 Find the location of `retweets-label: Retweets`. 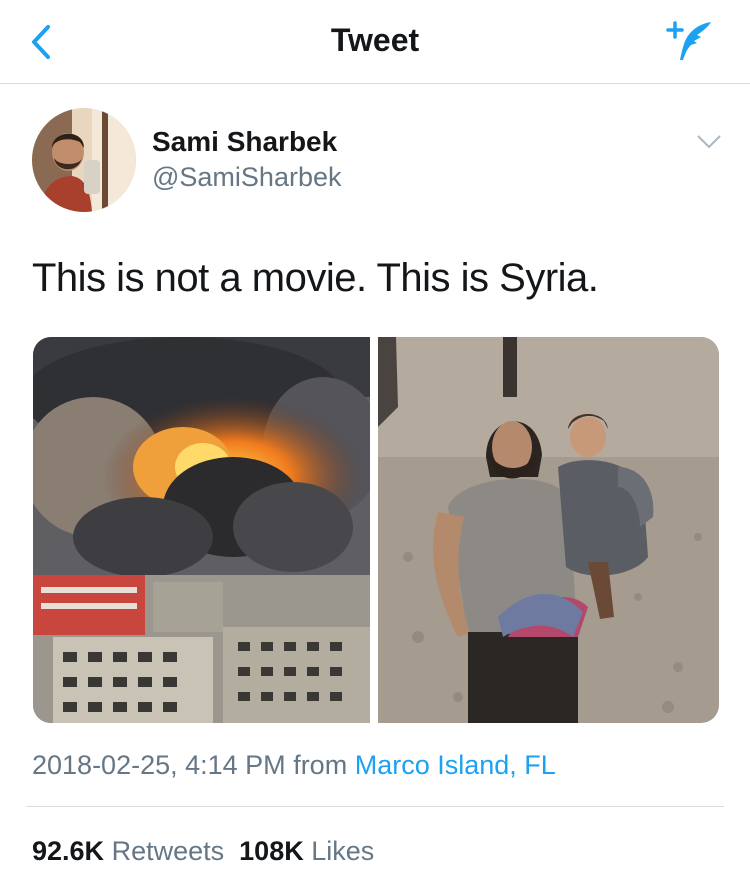

retweets-label: Retweets is located at coordinates (168, 851).